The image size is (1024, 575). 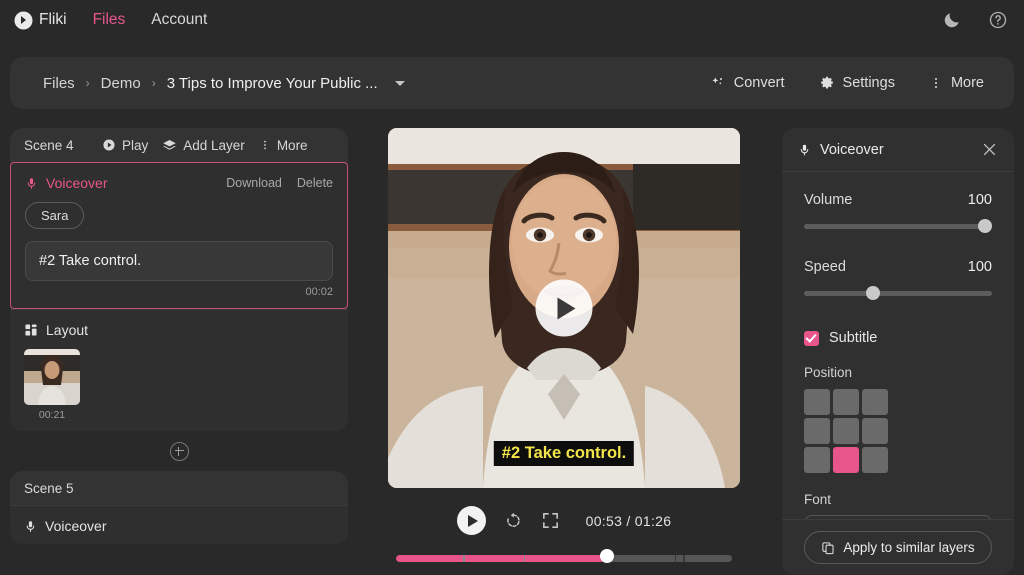 I want to click on volume-slider-knob, so click(x=985, y=226).